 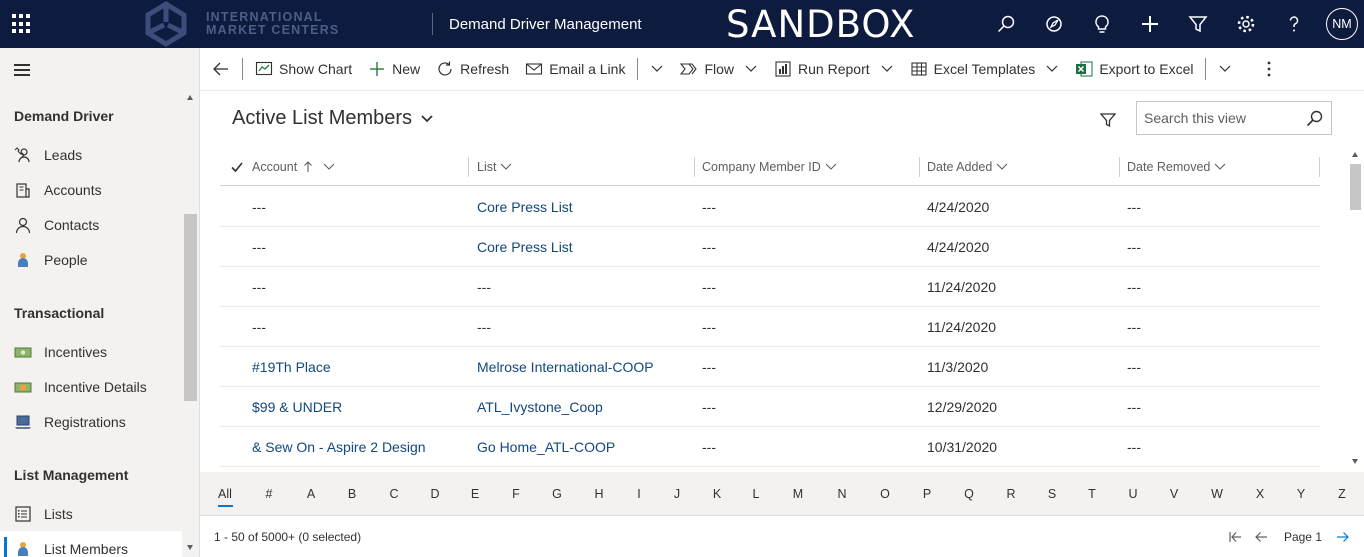 What do you see at coordinates (575, 69) in the screenshot?
I see `email-link-button: Email a Link` at bounding box center [575, 69].